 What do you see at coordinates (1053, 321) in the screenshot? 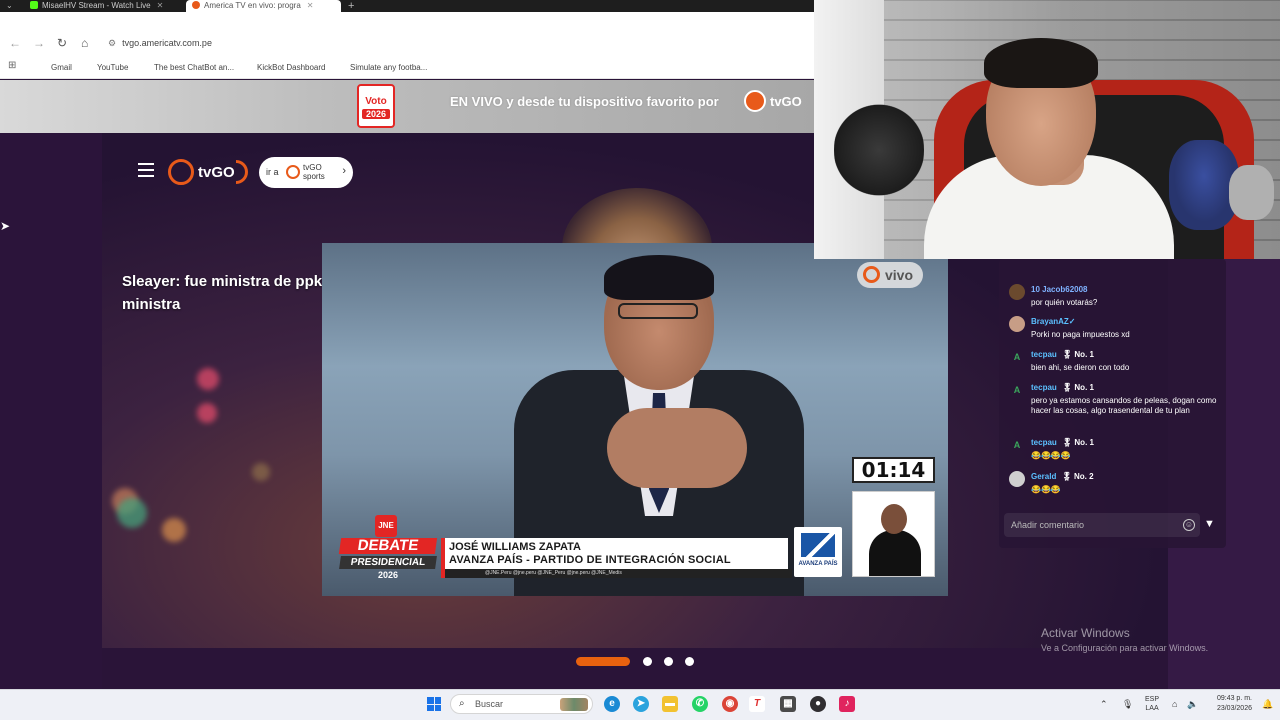
I see `chat-username: BrayanAZ✓` at bounding box center [1053, 321].